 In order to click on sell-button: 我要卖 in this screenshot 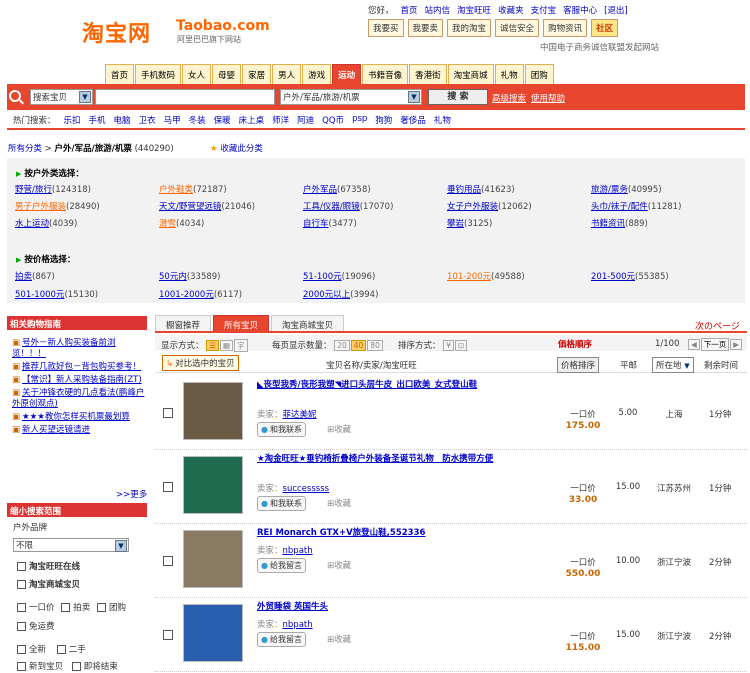, I will do `click(425, 28)`.